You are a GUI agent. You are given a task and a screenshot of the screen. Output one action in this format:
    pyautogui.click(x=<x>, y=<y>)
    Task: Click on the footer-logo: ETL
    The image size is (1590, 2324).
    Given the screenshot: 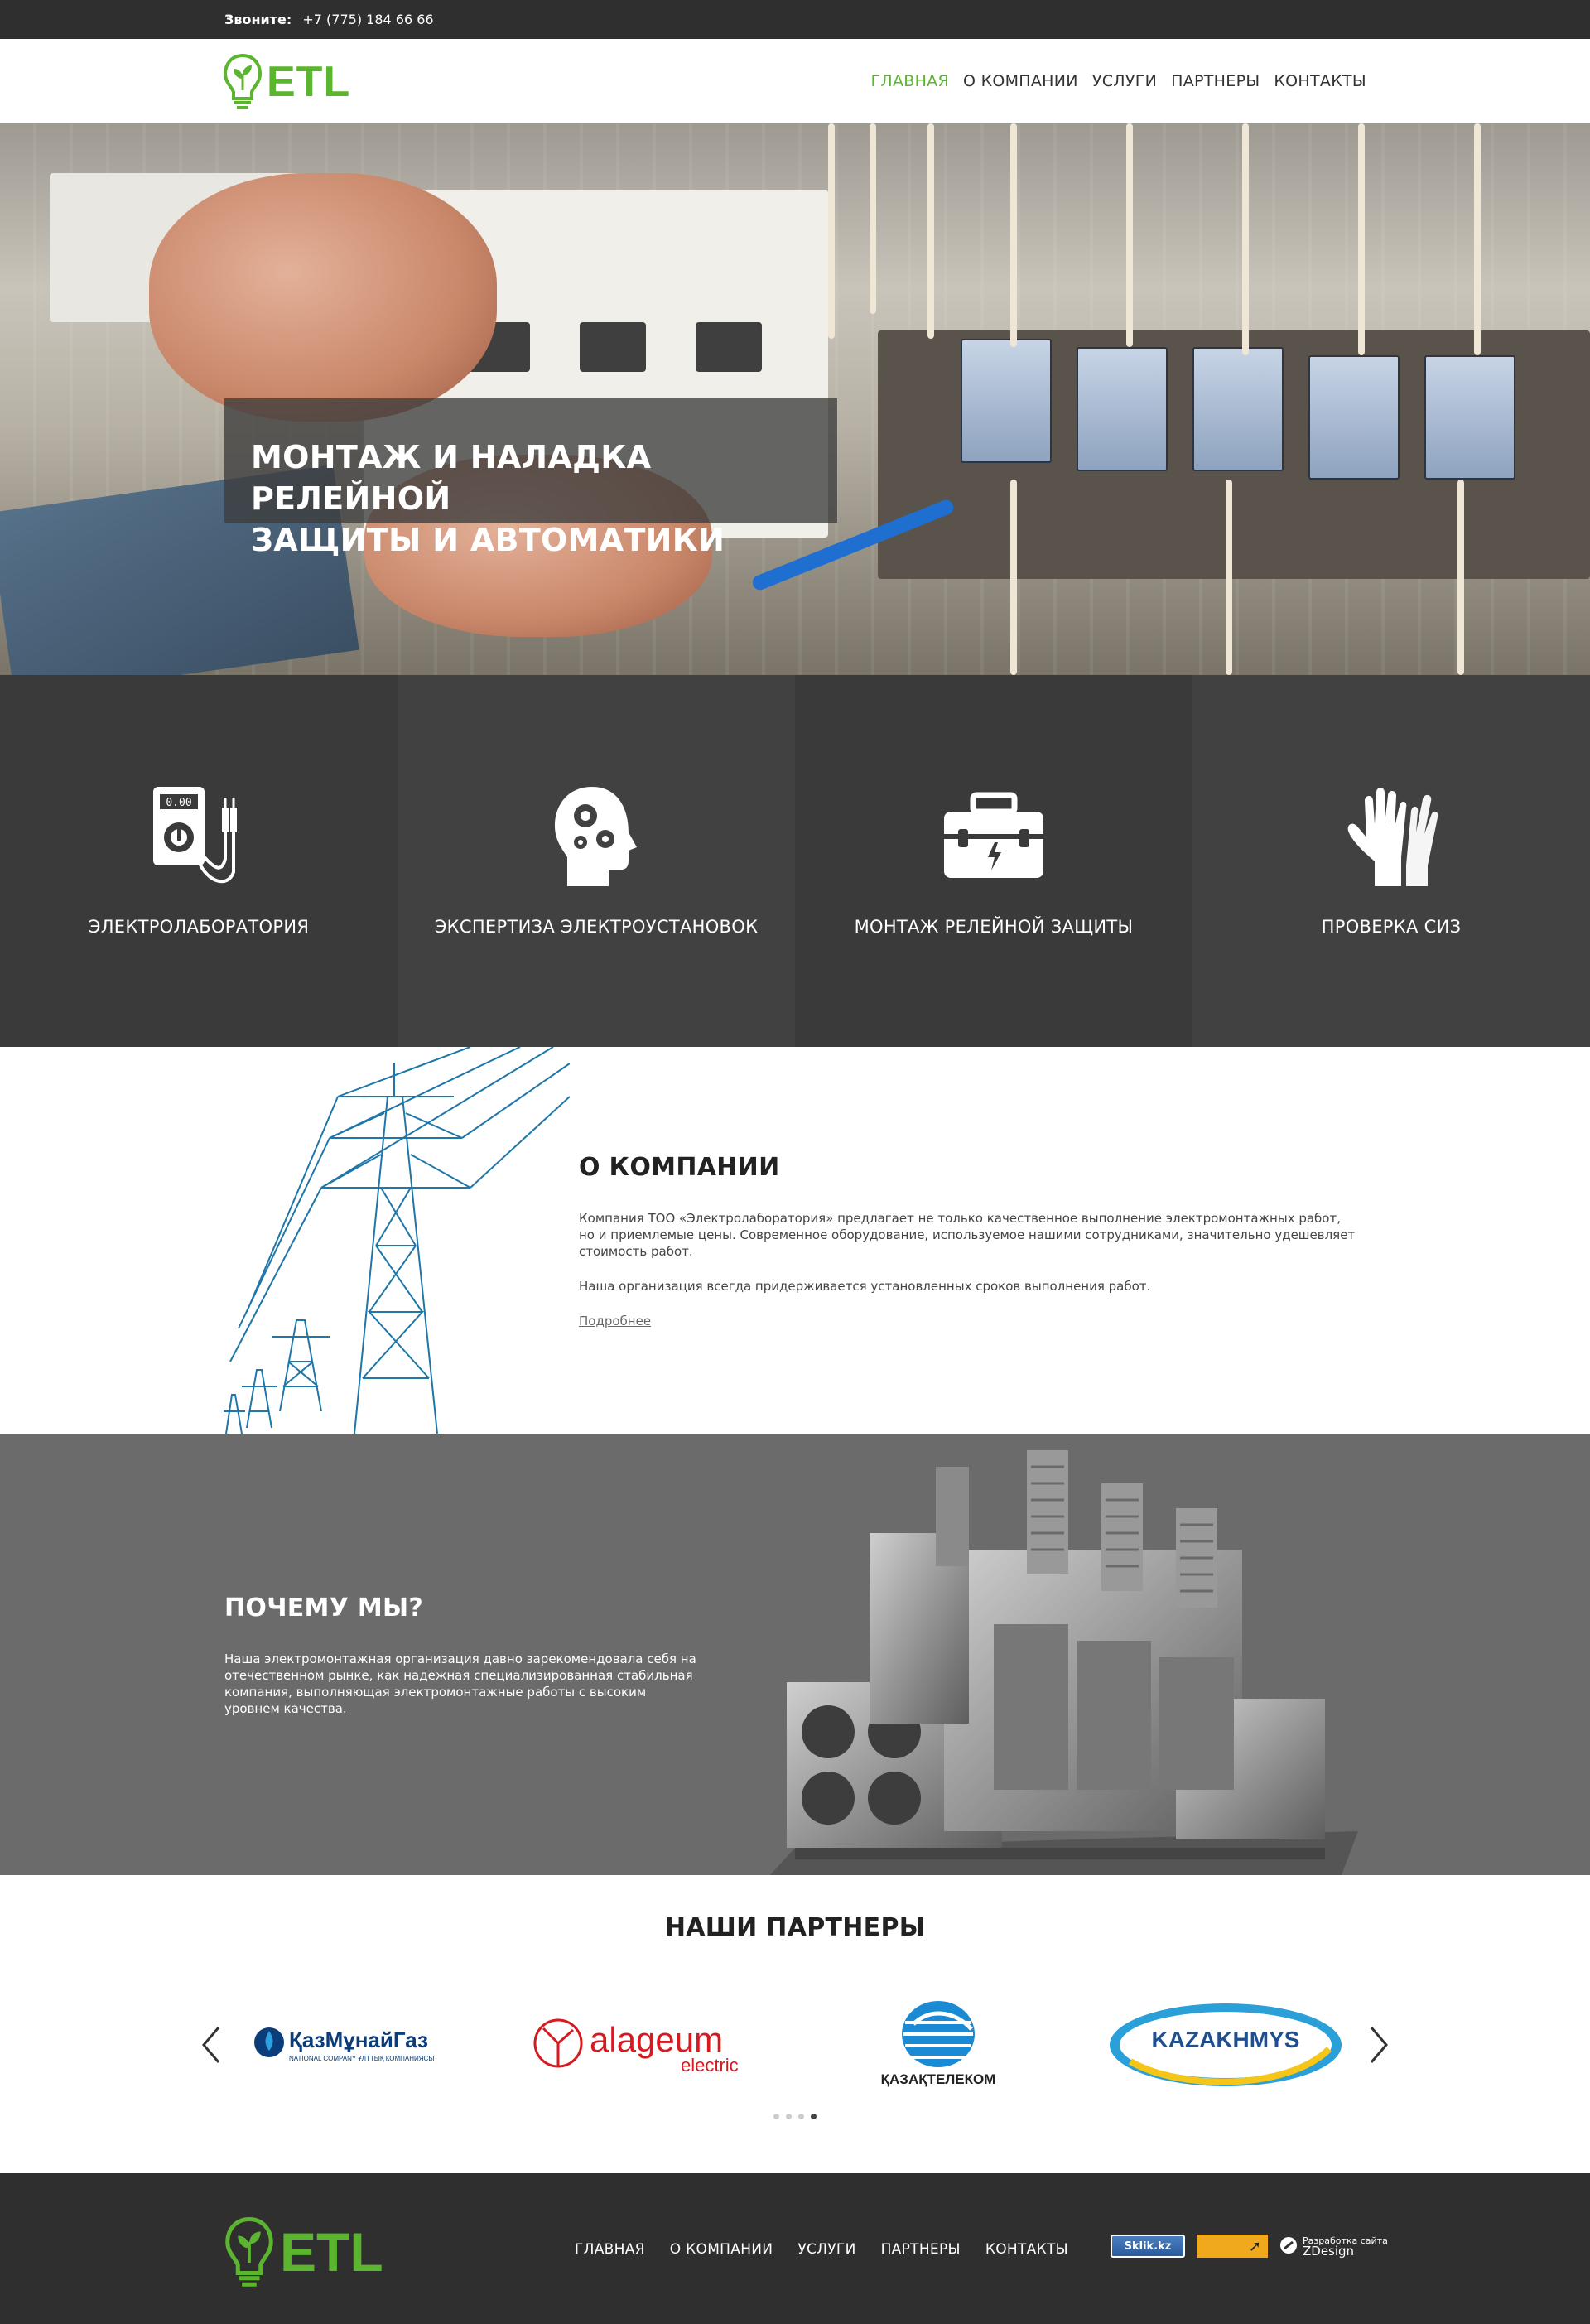 What is the action you would take?
    pyautogui.click(x=302, y=2252)
    